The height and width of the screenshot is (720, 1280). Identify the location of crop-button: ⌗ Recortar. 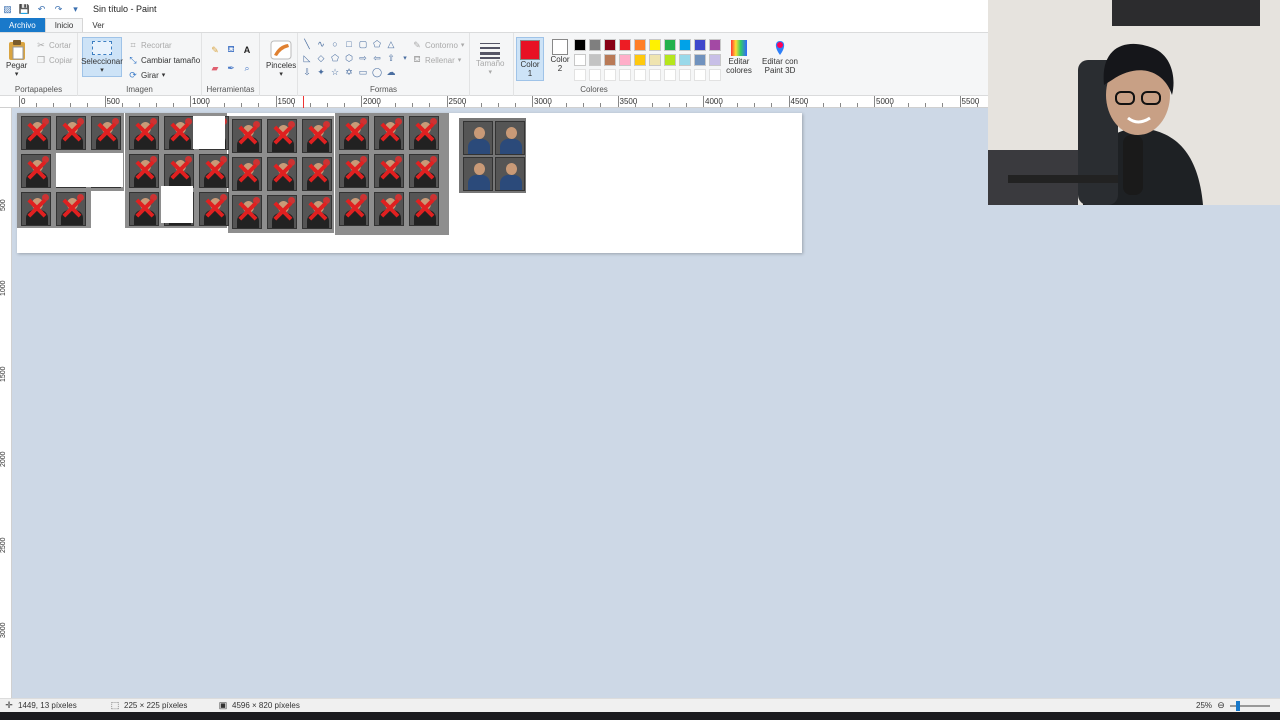
(150, 45).